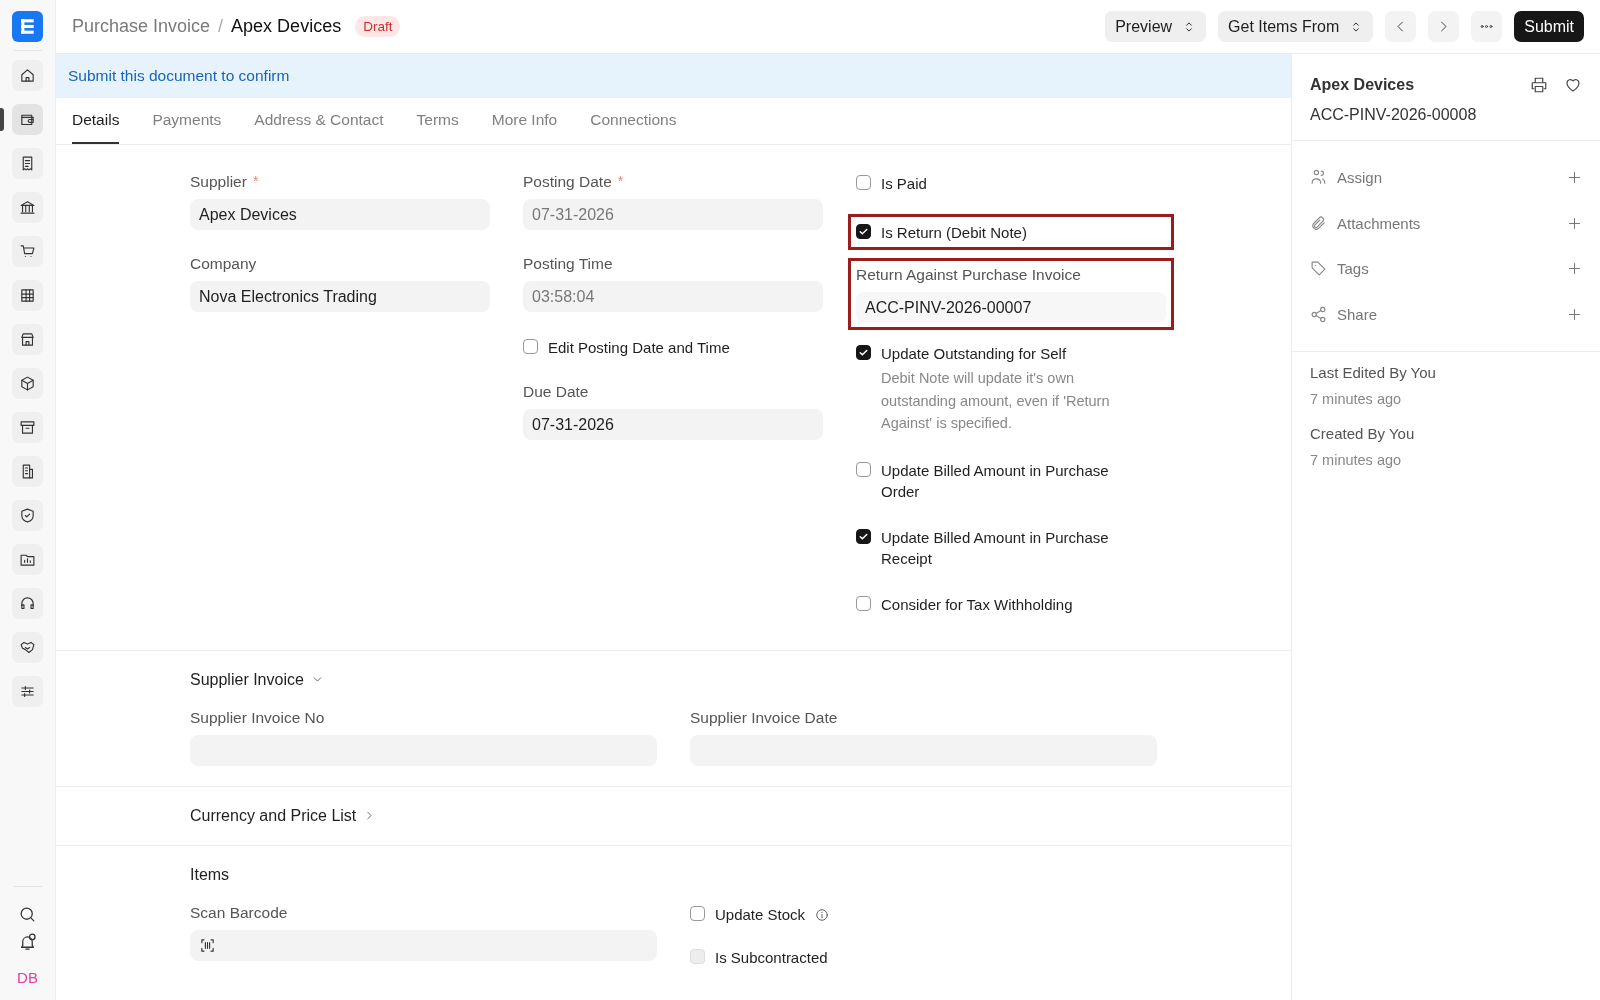 This screenshot has height=1000, width=1600. What do you see at coordinates (1573, 85) in the screenshot?
I see `heart-icon` at bounding box center [1573, 85].